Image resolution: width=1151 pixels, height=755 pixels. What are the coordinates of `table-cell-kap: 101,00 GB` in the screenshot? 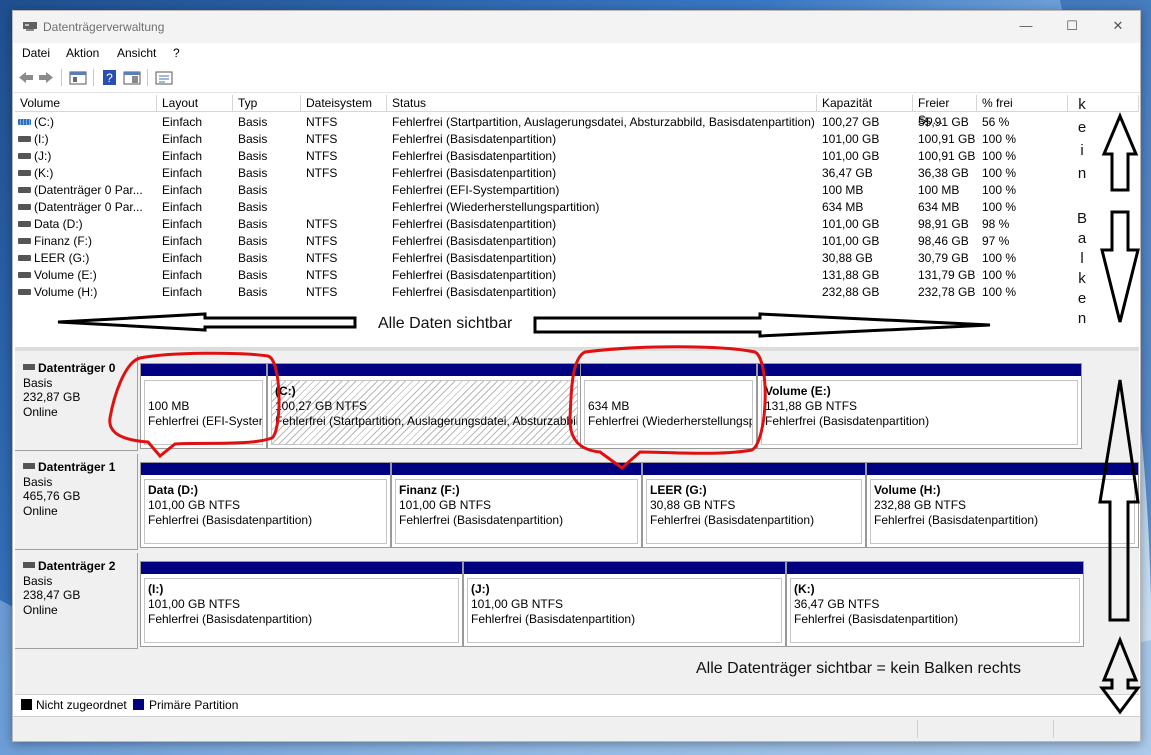 It's located at (851, 139).